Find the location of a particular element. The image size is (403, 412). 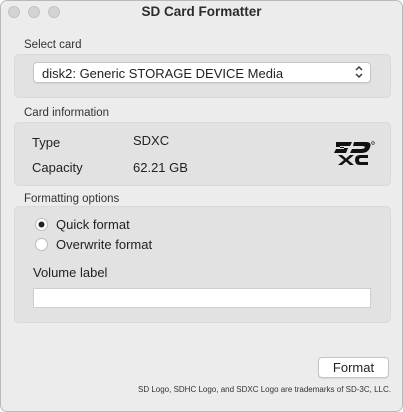

window-title: SD Card Formatter is located at coordinates (201, 11).